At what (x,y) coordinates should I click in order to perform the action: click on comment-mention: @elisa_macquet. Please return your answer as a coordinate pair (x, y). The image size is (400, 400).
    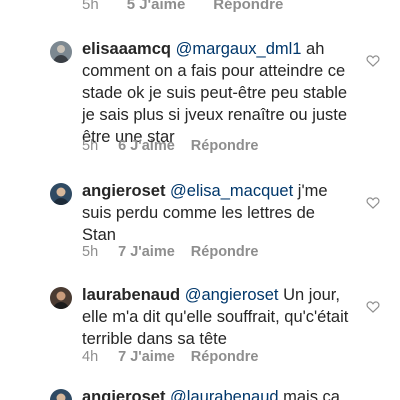
    Looking at the image, I should click on (231, 191).